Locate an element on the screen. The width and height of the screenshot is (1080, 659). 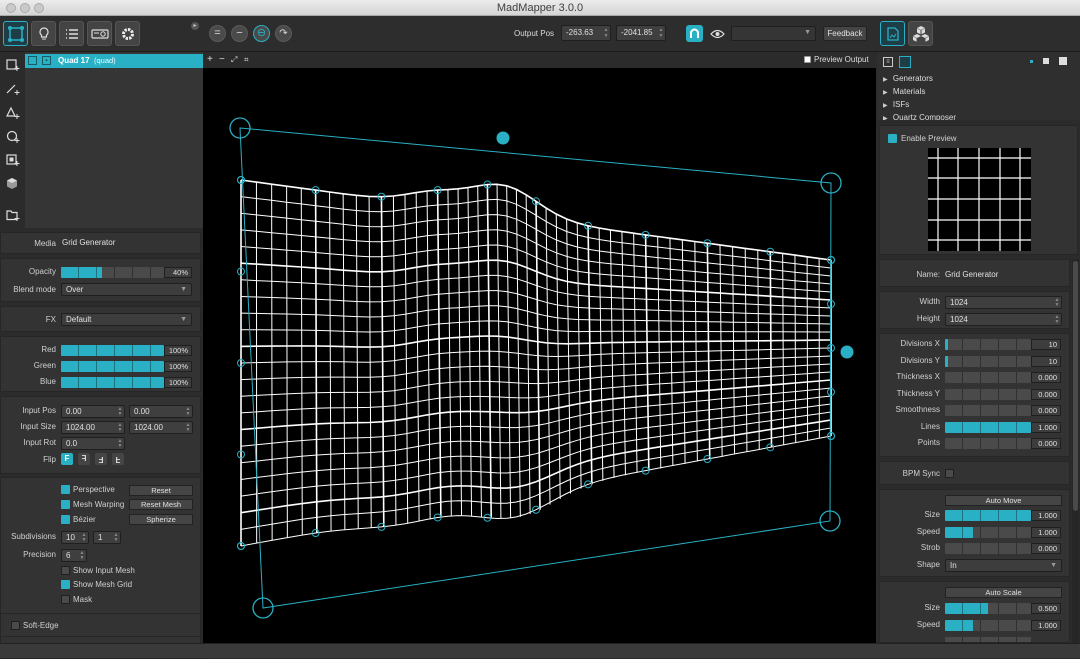
auto-move-size-value: 1.000 is located at coordinates (1046, 515).